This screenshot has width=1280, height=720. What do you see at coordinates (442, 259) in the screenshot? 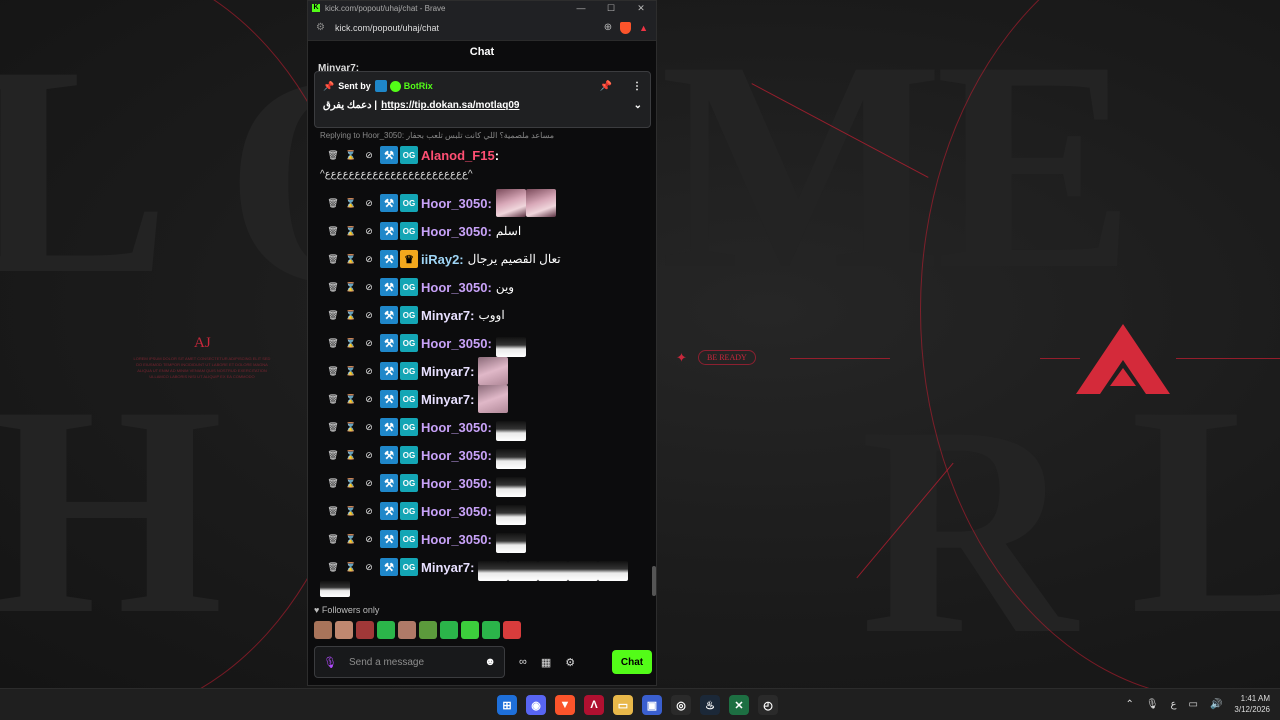
I see `username: iiRay2:` at bounding box center [442, 259].